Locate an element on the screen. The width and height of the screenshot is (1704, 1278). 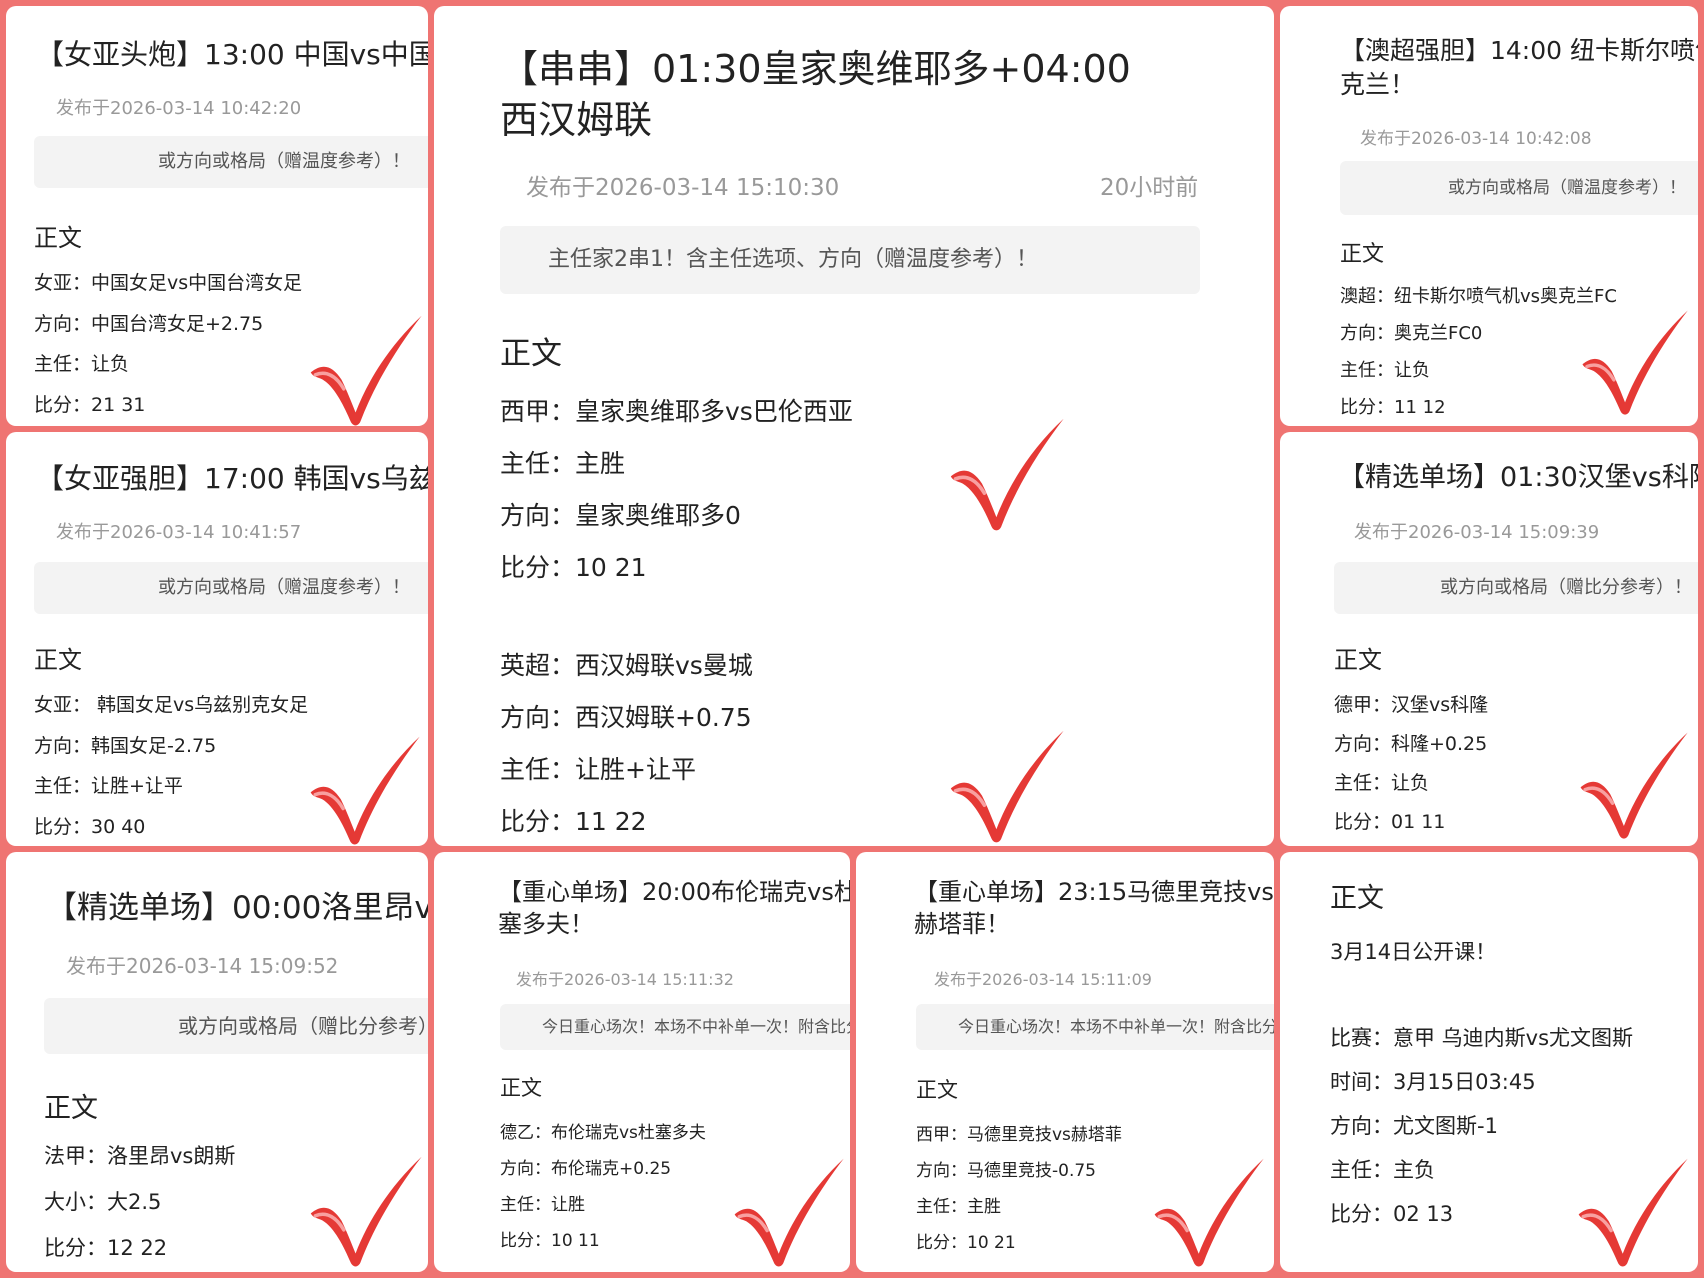
post-line: 德甲：汉堡vs科隆 is located at coordinates (1411, 705).